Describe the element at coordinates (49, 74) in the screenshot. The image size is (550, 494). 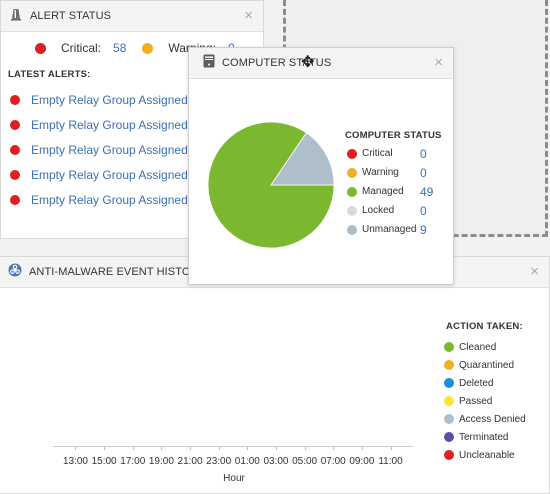
I see `latest-alerts-label: LATEST ALERTS:` at that location.